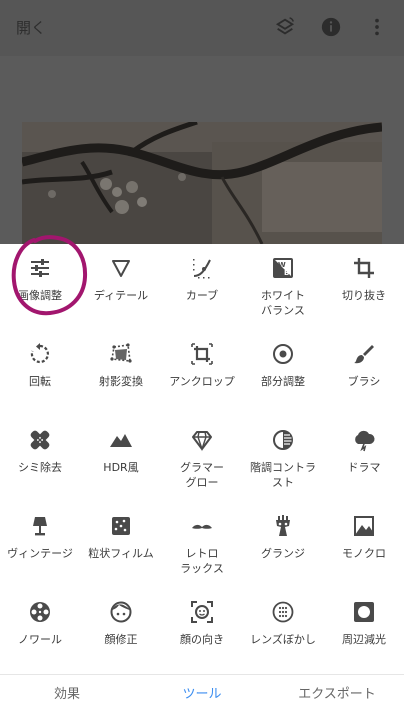 The height and width of the screenshot is (719, 404). What do you see at coordinates (283, 631) in the screenshot?
I see `tool-lens-blur: レンズぼかし` at bounding box center [283, 631].